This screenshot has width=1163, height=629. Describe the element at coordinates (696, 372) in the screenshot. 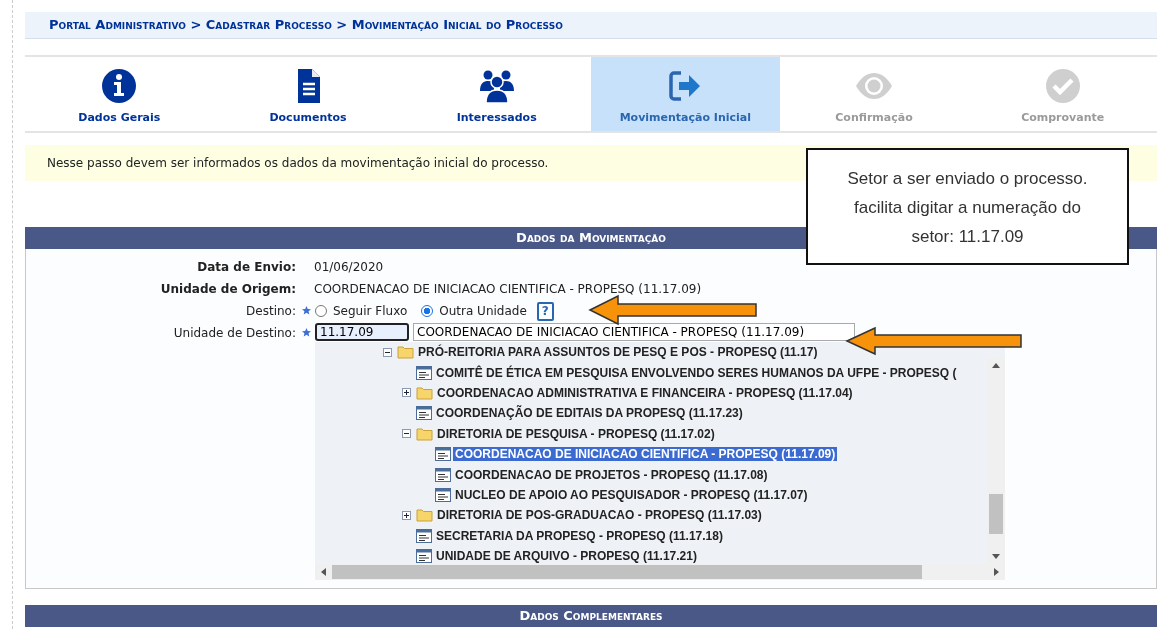

I see `tree-item: COMITÊ DE ÉTICA EM PESQUISA ENVOLVENDO SERES HUMANOS DA UFPE - PROPESQ (` at that location.